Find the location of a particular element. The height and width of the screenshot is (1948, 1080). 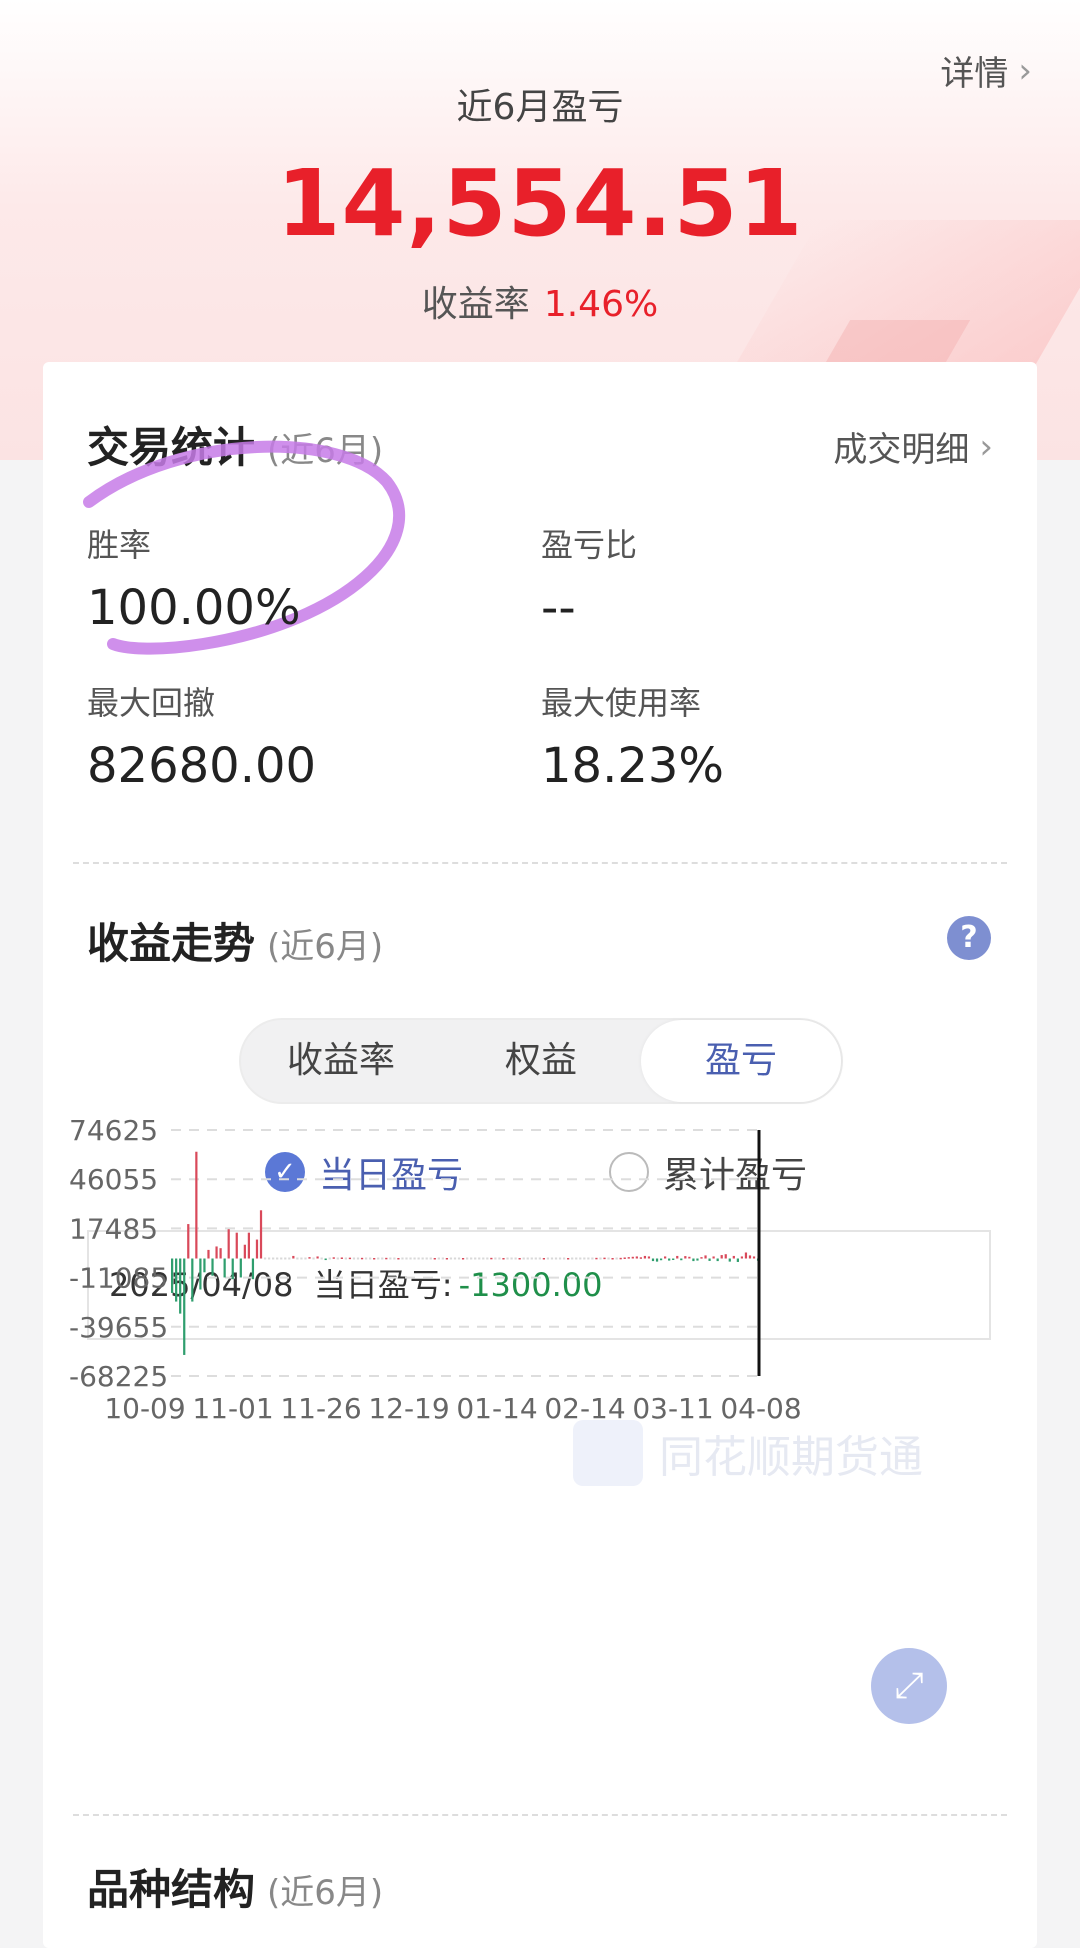

return-rate-value: 1.46% is located at coordinates (601, 304).